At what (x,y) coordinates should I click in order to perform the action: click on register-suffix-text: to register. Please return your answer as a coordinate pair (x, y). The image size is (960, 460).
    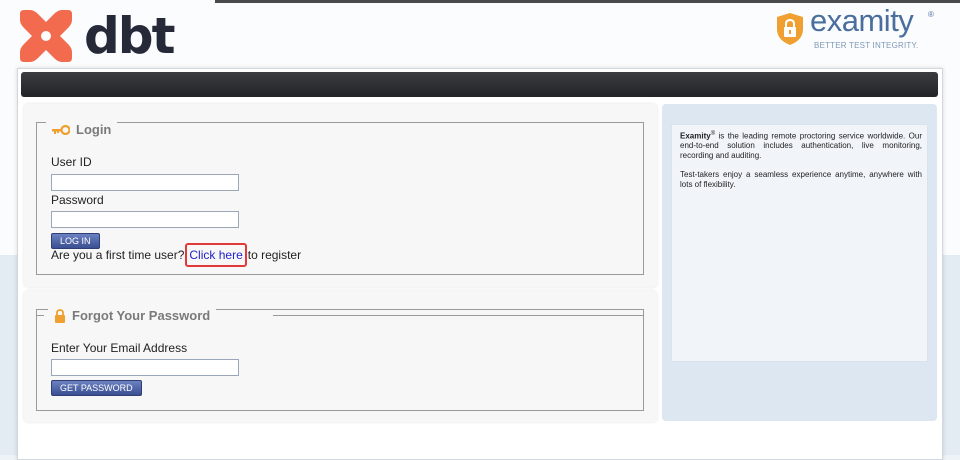
    Looking at the image, I should click on (274, 255).